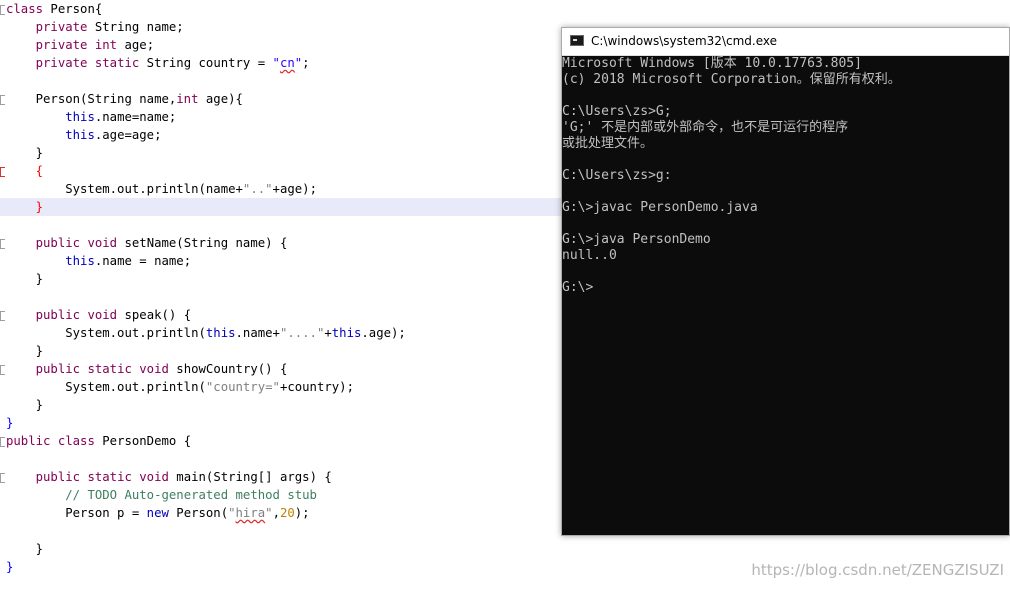 The height and width of the screenshot is (612, 1010). I want to click on console-line: Microsoft Windows [版本 10.0.17763.805], so click(712, 63).